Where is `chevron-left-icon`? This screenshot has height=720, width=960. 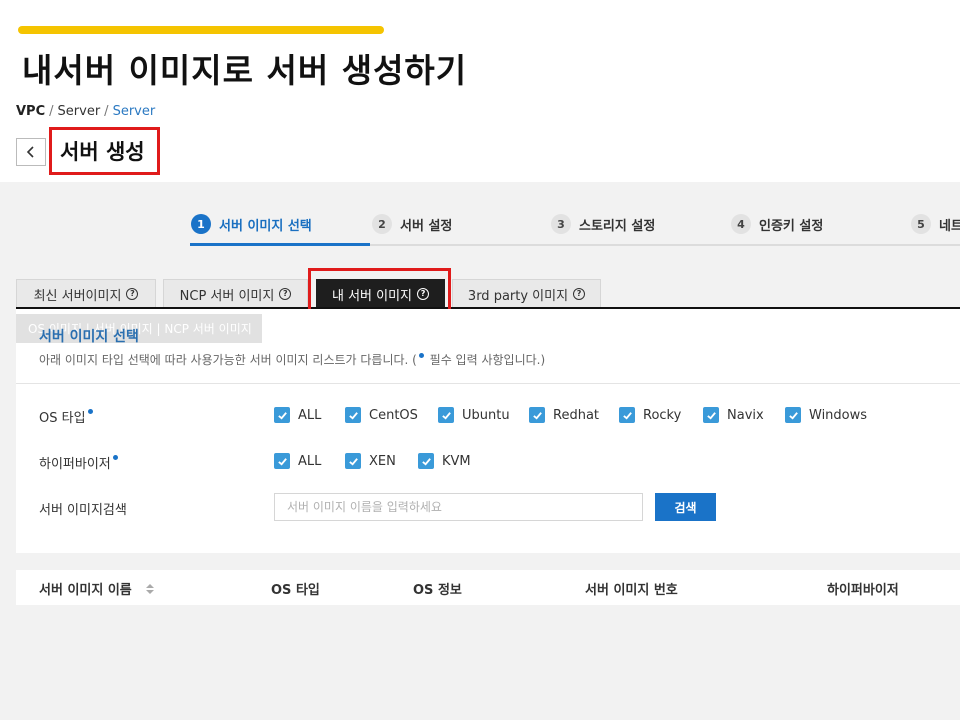 chevron-left-icon is located at coordinates (30, 152).